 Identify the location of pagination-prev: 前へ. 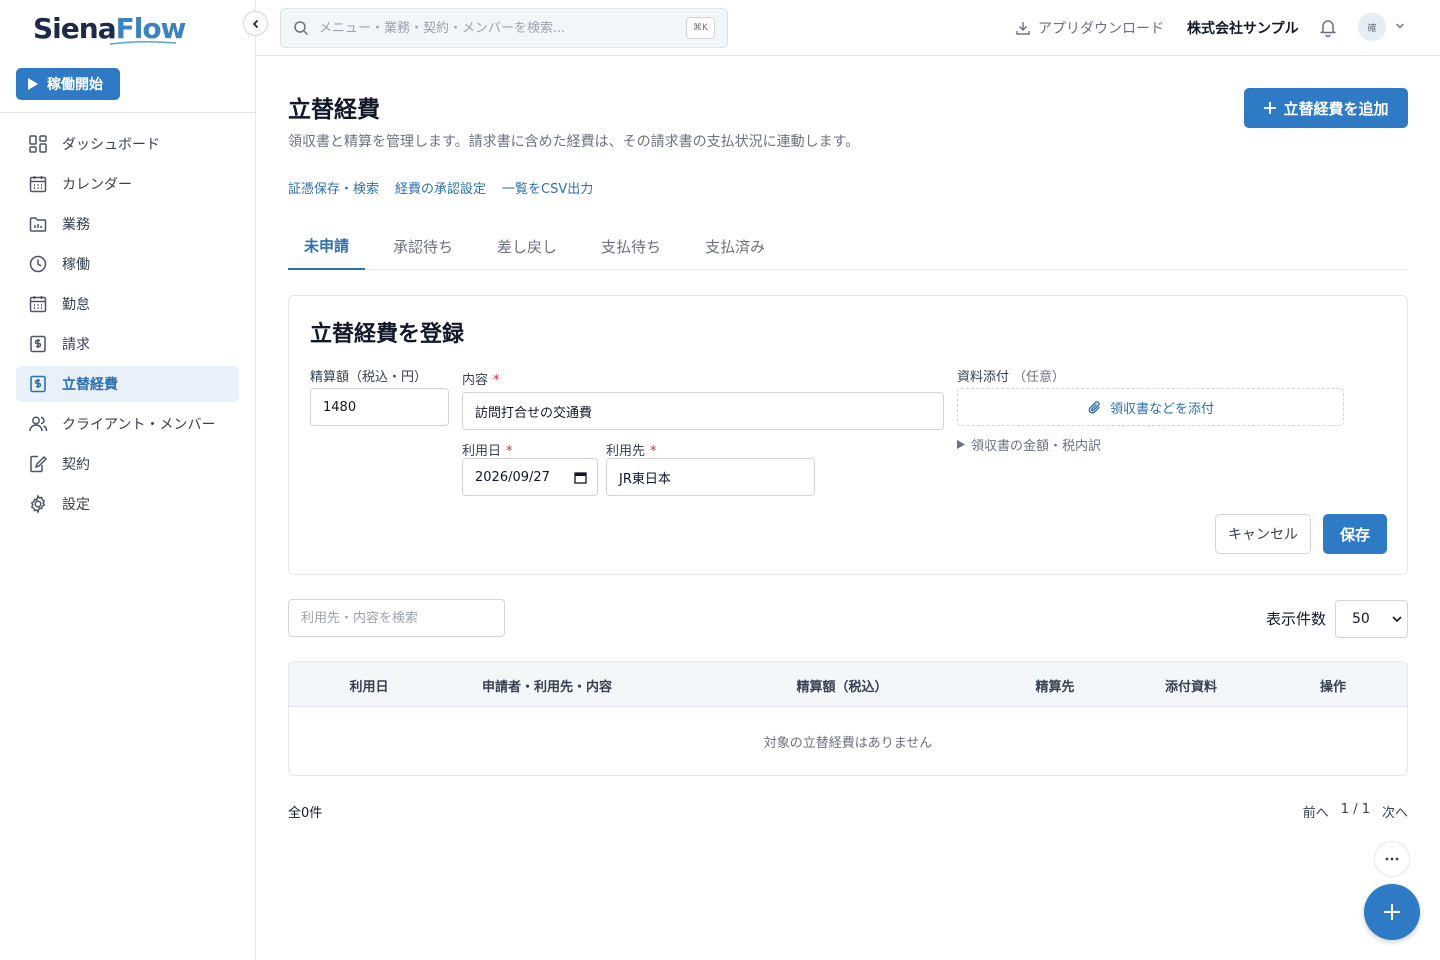
(1316, 811).